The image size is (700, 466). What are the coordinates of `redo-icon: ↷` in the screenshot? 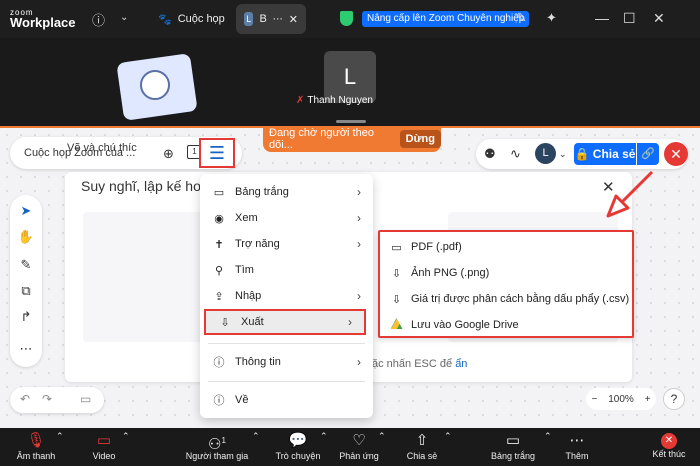 It's located at (47, 399).